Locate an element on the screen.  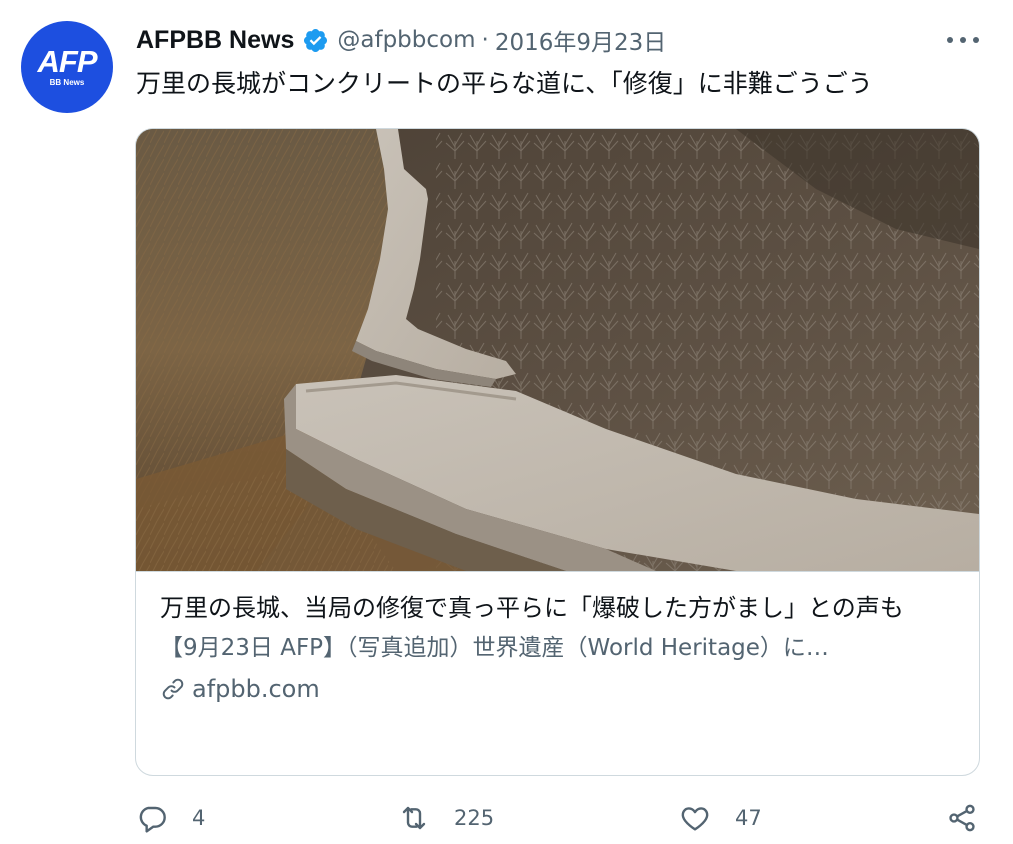
share-icon is located at coordinates (962, 818).